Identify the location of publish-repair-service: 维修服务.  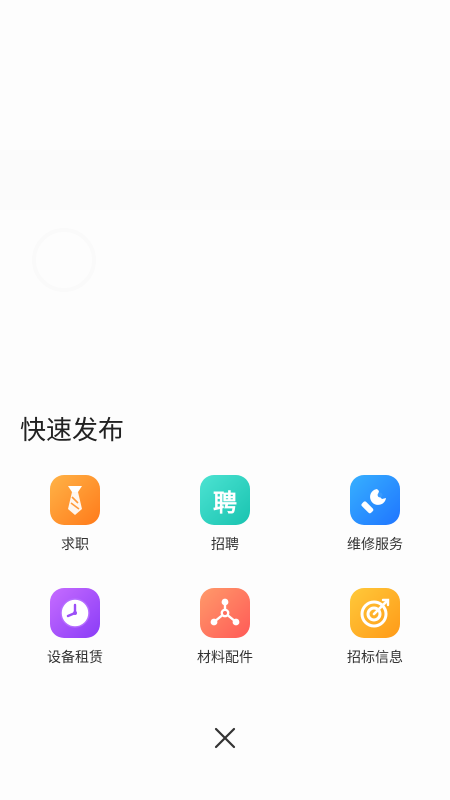
(375, 514).